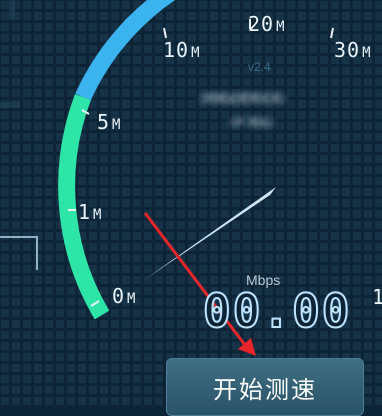 The width and height of the screenshot is (382, 416). I want to click on tick-label-0m: 0M, so click(124, 296).